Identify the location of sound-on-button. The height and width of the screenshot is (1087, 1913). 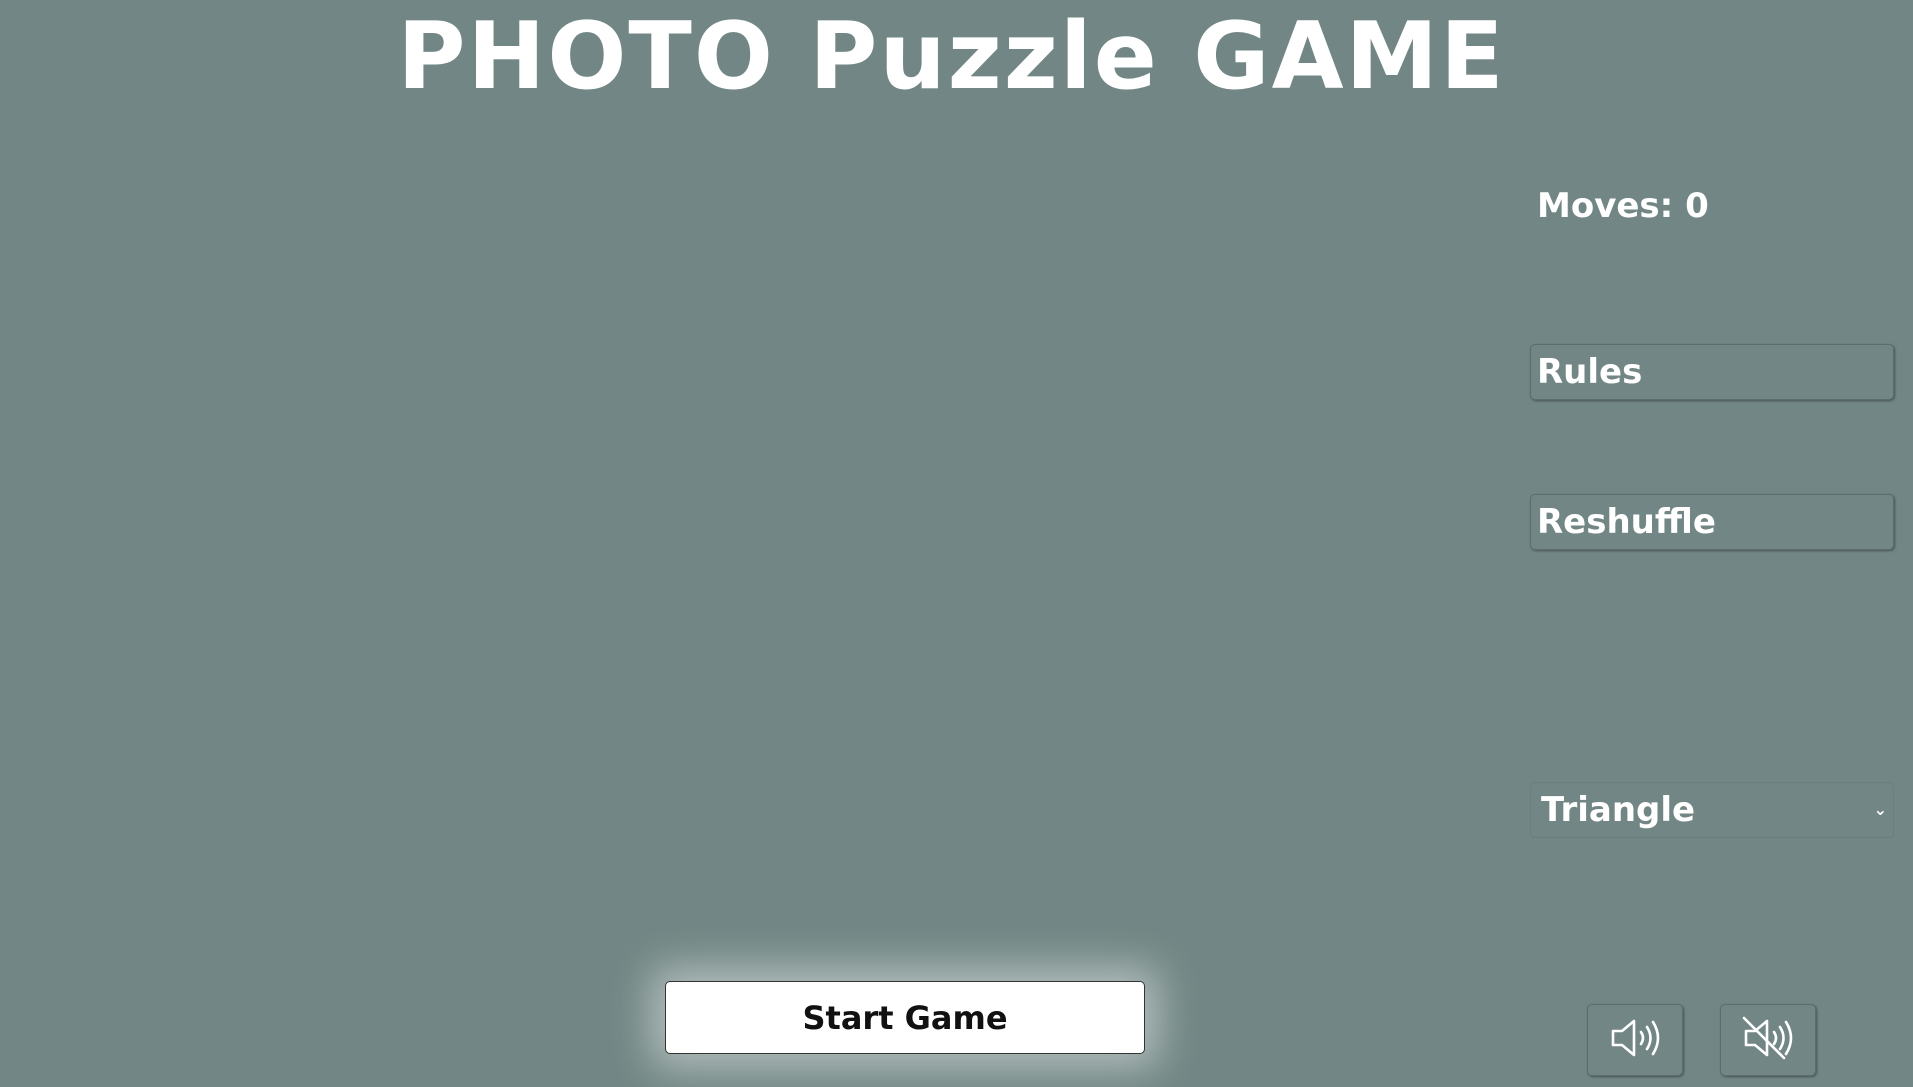
(1635, 1040).